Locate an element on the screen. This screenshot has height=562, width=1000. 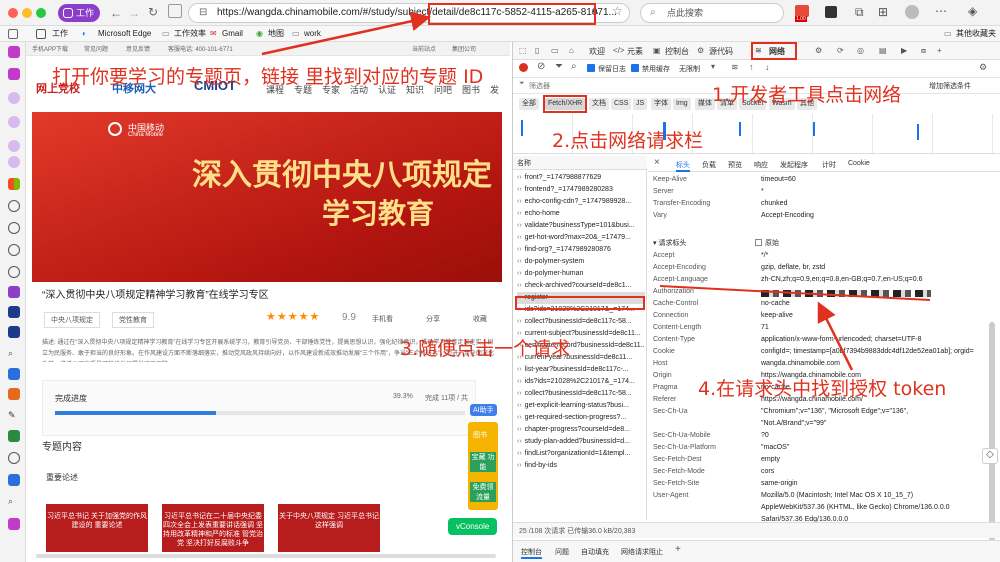
mobile-view-button: 手机看 is located at coordinates (382, 319).